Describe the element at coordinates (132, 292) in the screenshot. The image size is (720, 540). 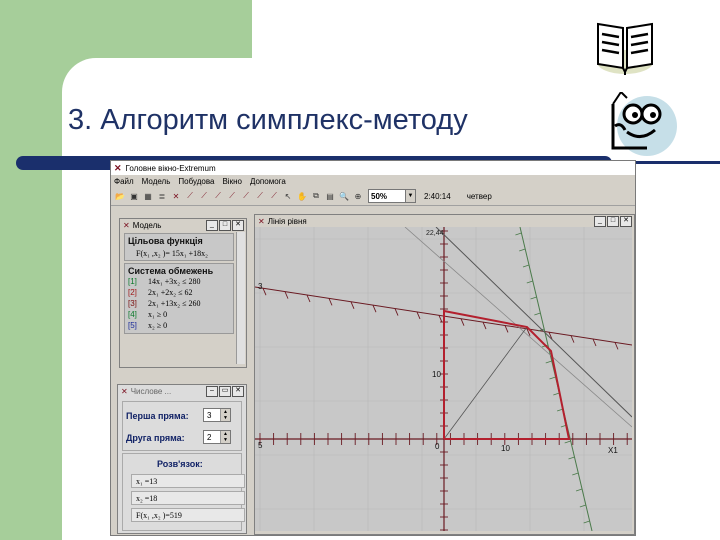
I see `constraint-index: [2]` at that location.